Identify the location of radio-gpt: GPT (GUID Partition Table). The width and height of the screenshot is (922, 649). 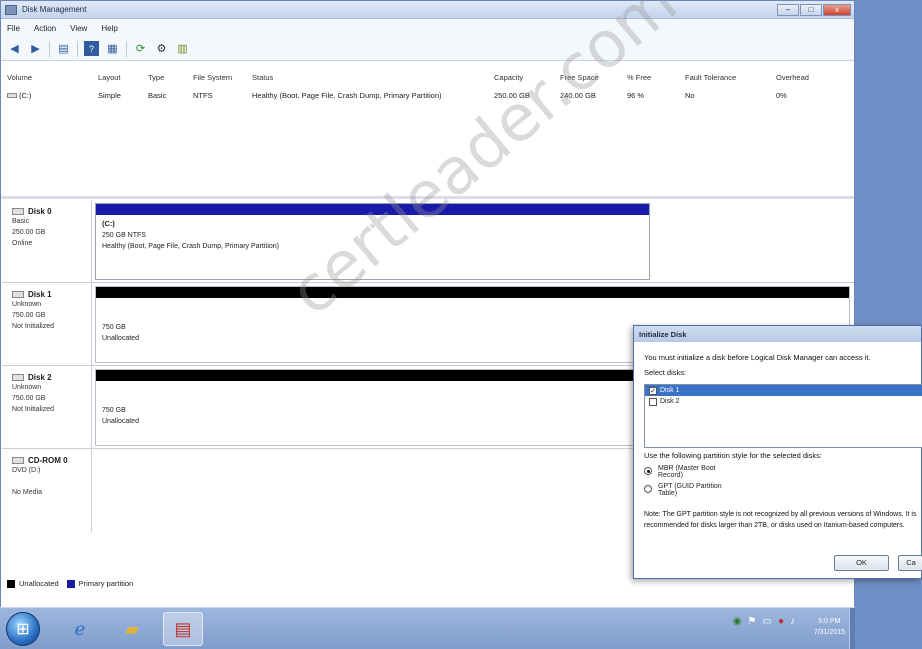
(683, 490).